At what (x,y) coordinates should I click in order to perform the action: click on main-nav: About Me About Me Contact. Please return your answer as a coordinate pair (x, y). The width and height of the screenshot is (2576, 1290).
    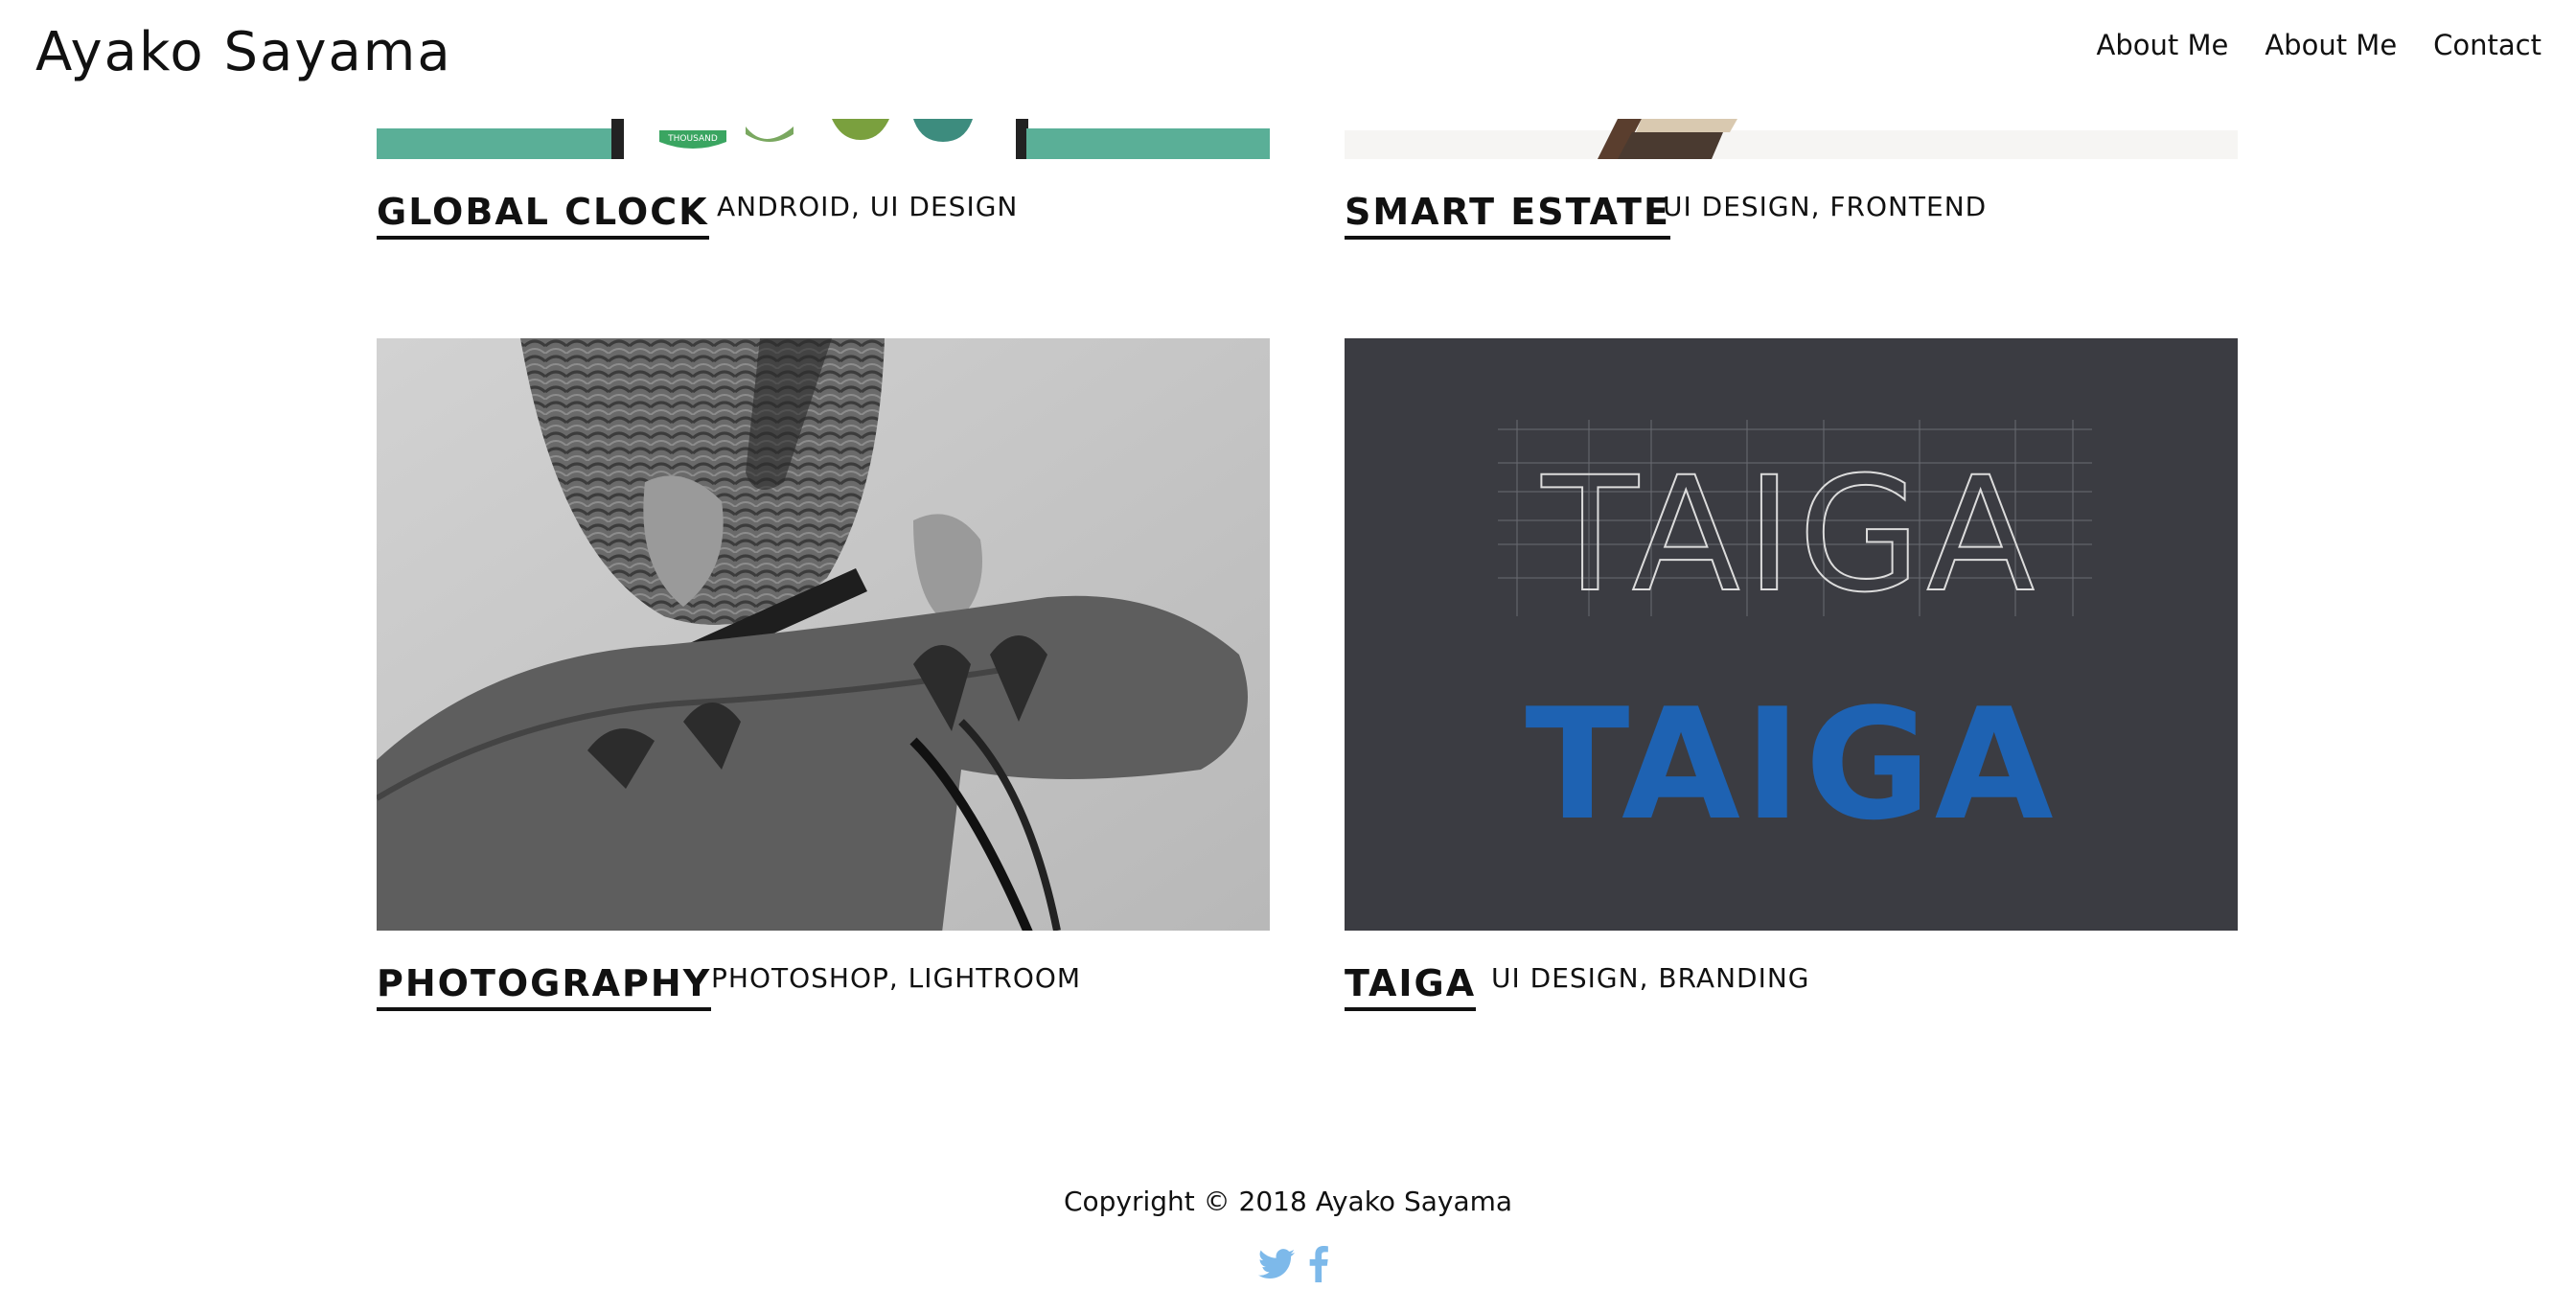
    Looking at the image, I should click on (2319, 45).